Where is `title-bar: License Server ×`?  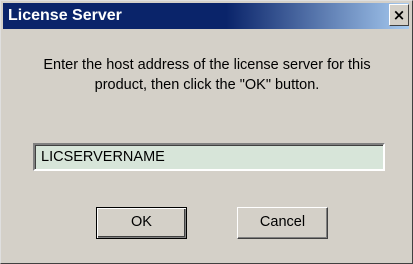 title-bar: License Server × is located at coordinates (206, 16).